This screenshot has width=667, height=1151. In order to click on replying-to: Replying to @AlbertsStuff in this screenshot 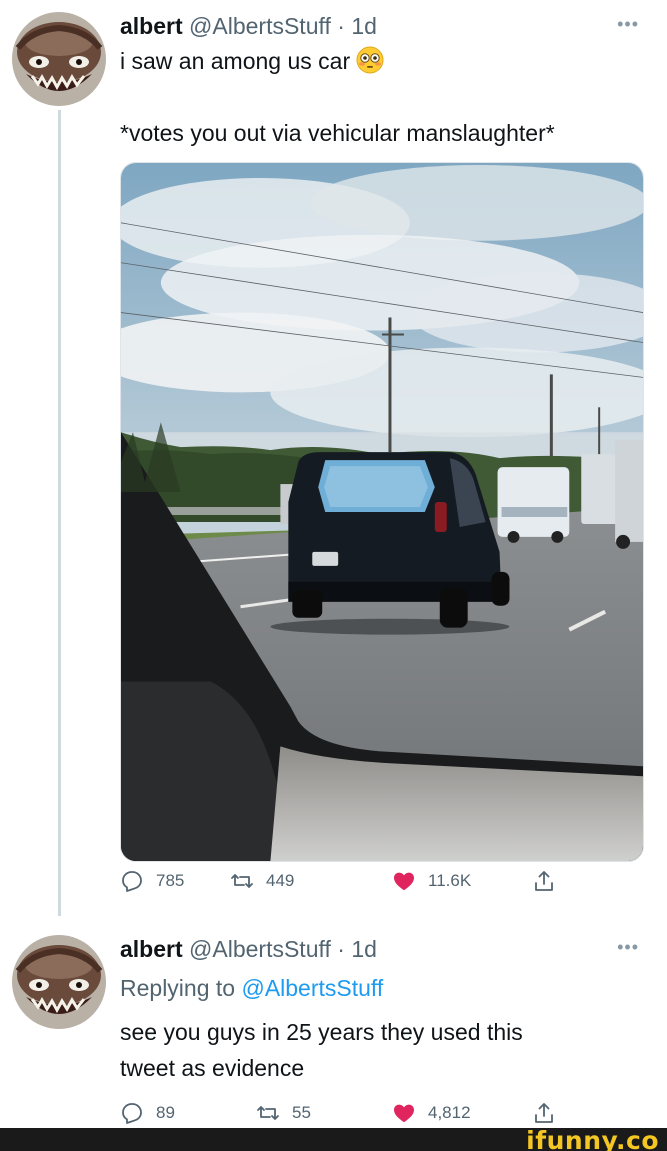, I will do `click(321, 988)`.